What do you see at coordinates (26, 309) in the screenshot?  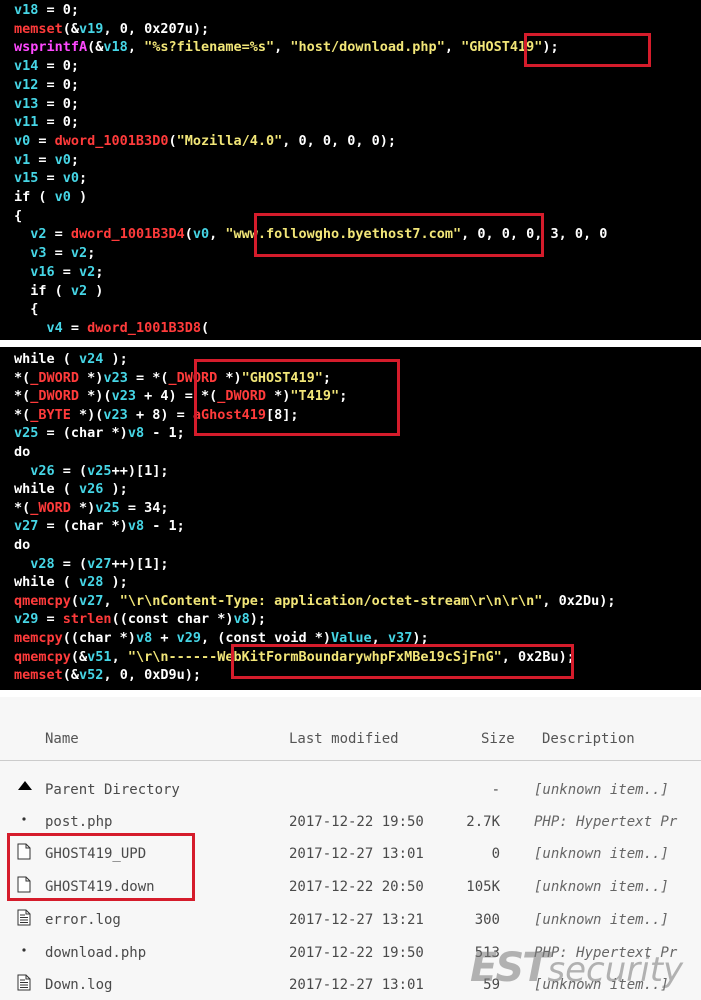 I see `code-token: {` at bounding box center [26, 309].